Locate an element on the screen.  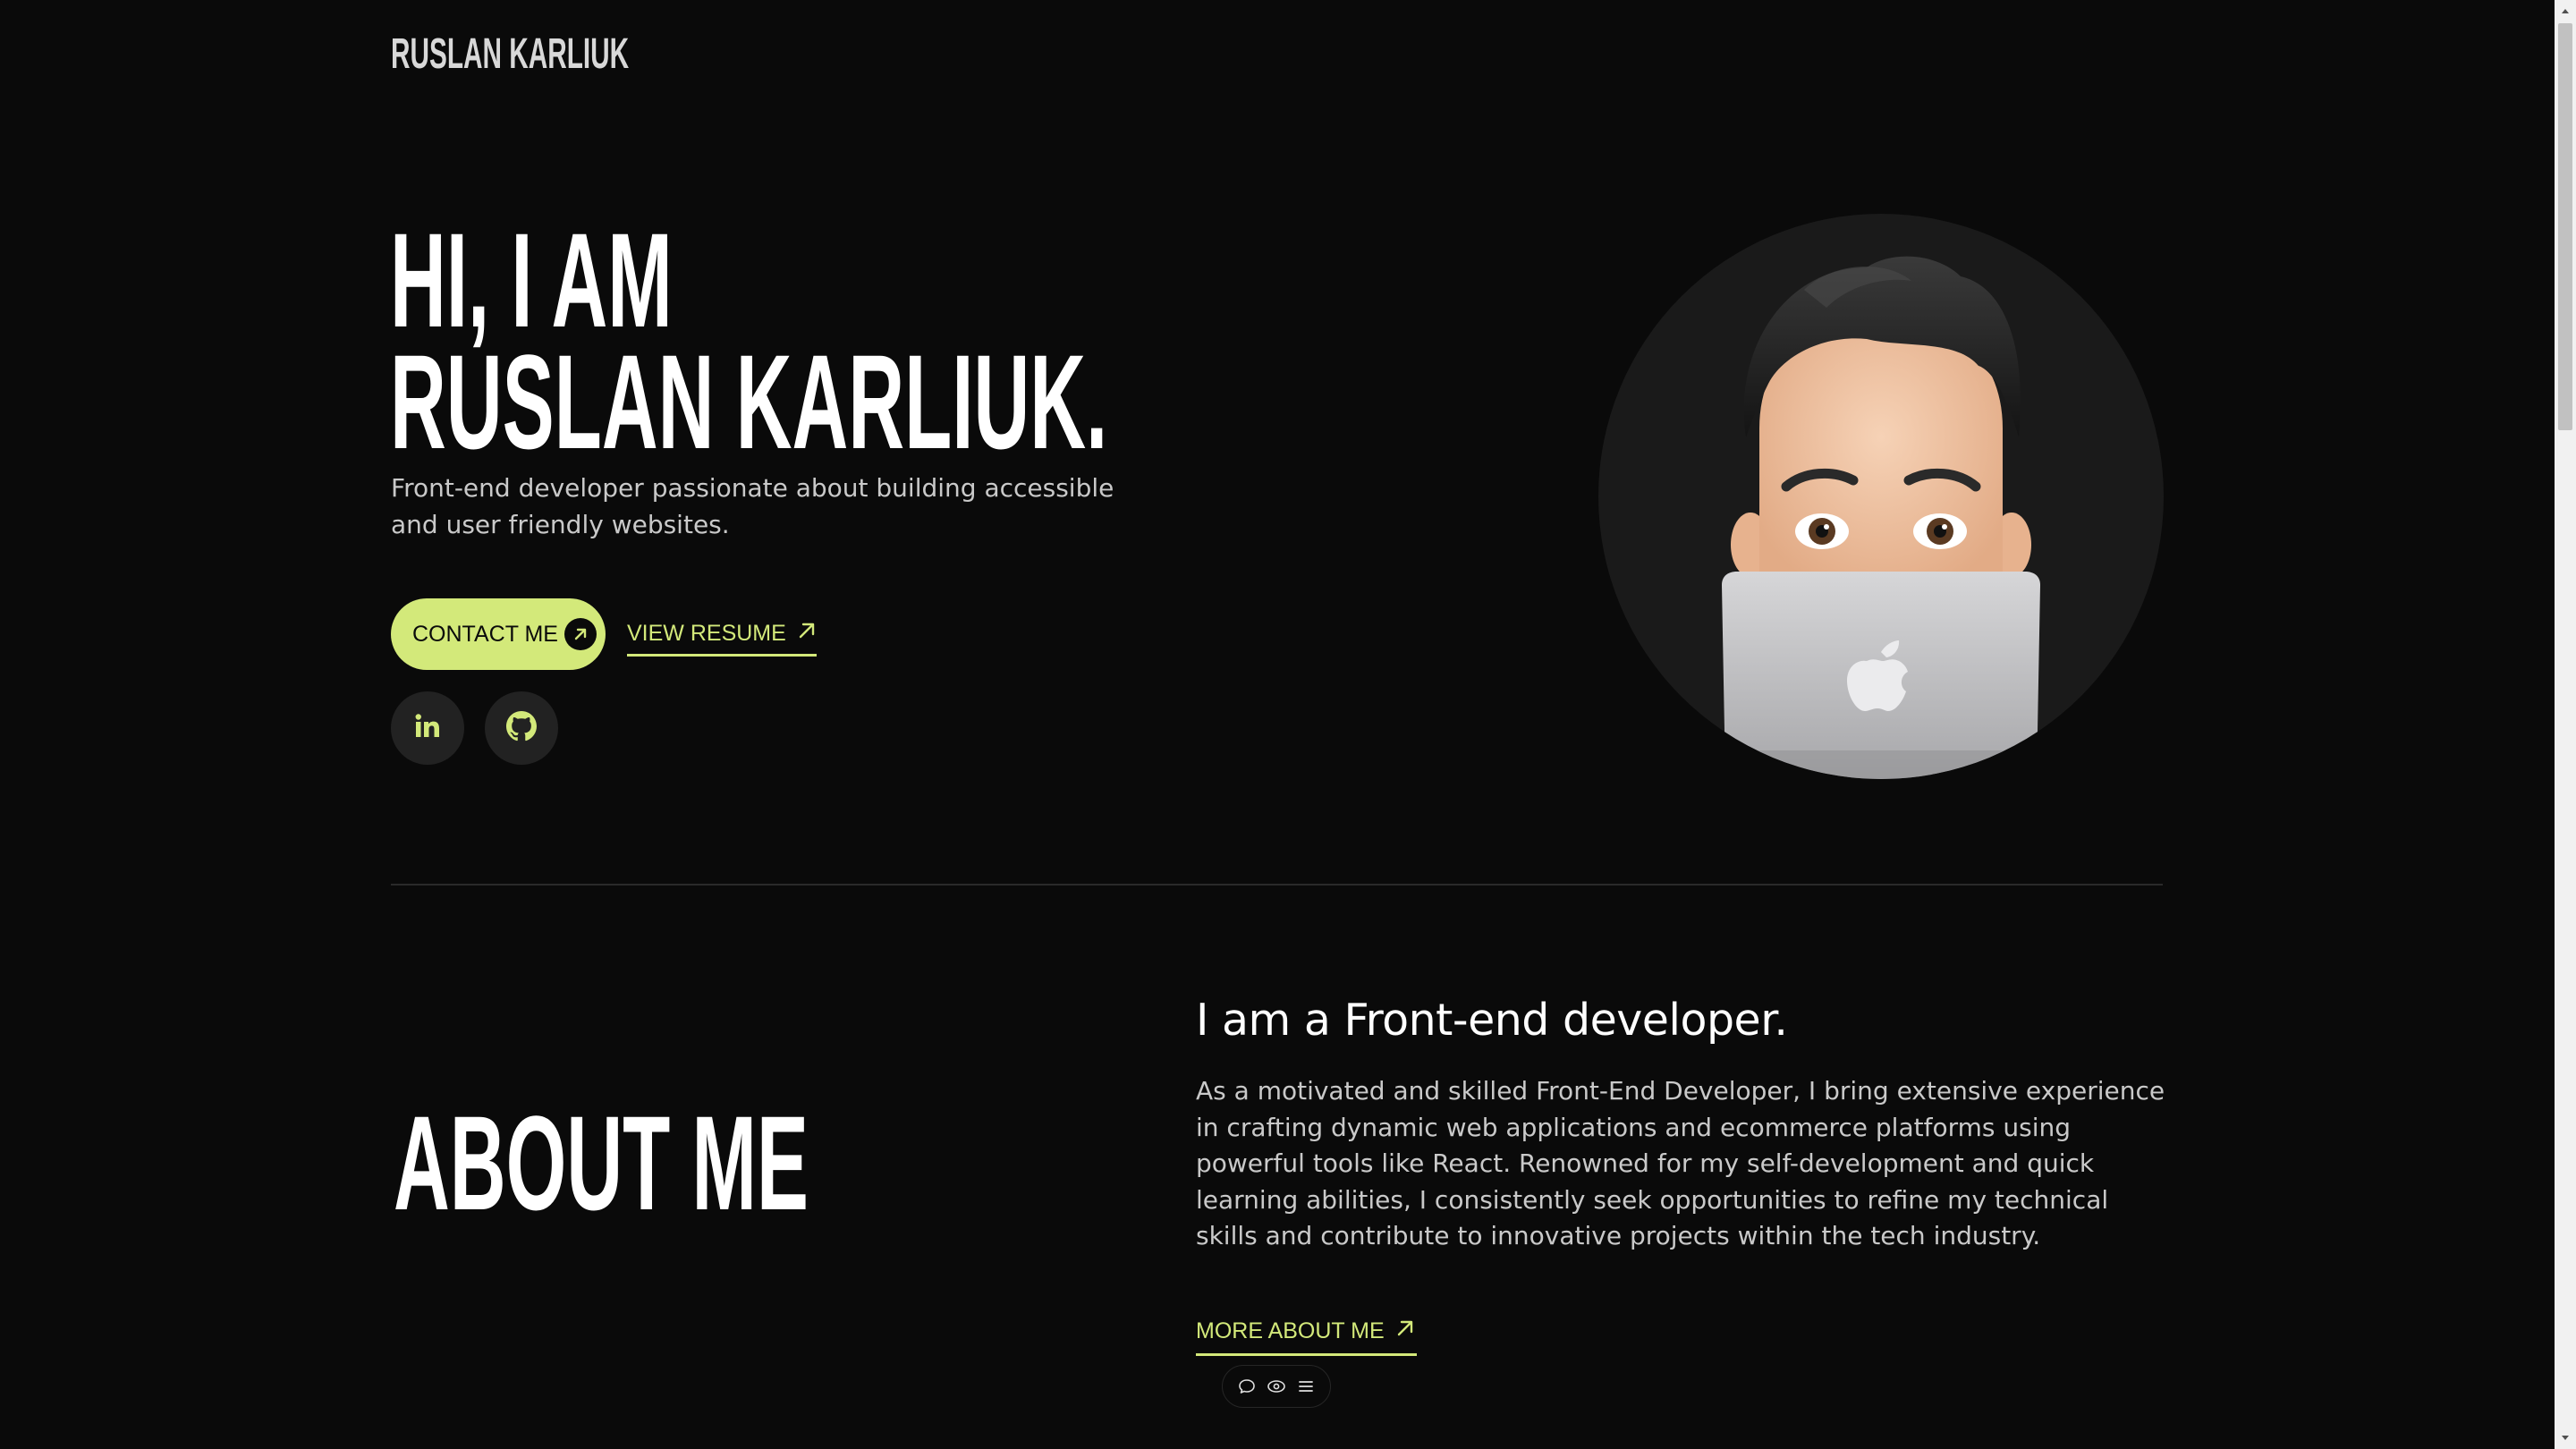
scroll-up-arrow-icon is located at coordinates (2565, 10).